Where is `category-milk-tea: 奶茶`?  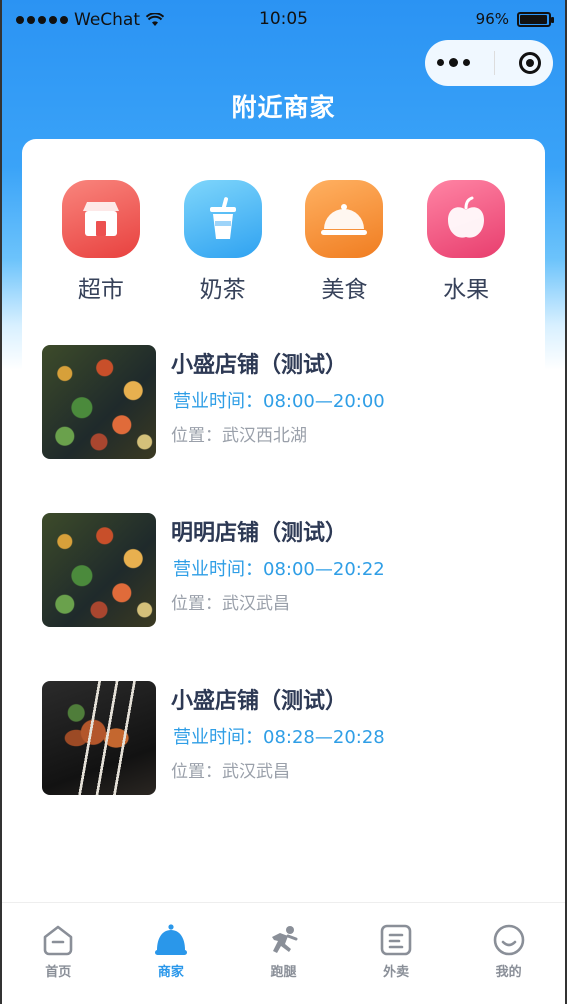 category-milk-tea: 奶茶 is located at coordinates (223, 245).